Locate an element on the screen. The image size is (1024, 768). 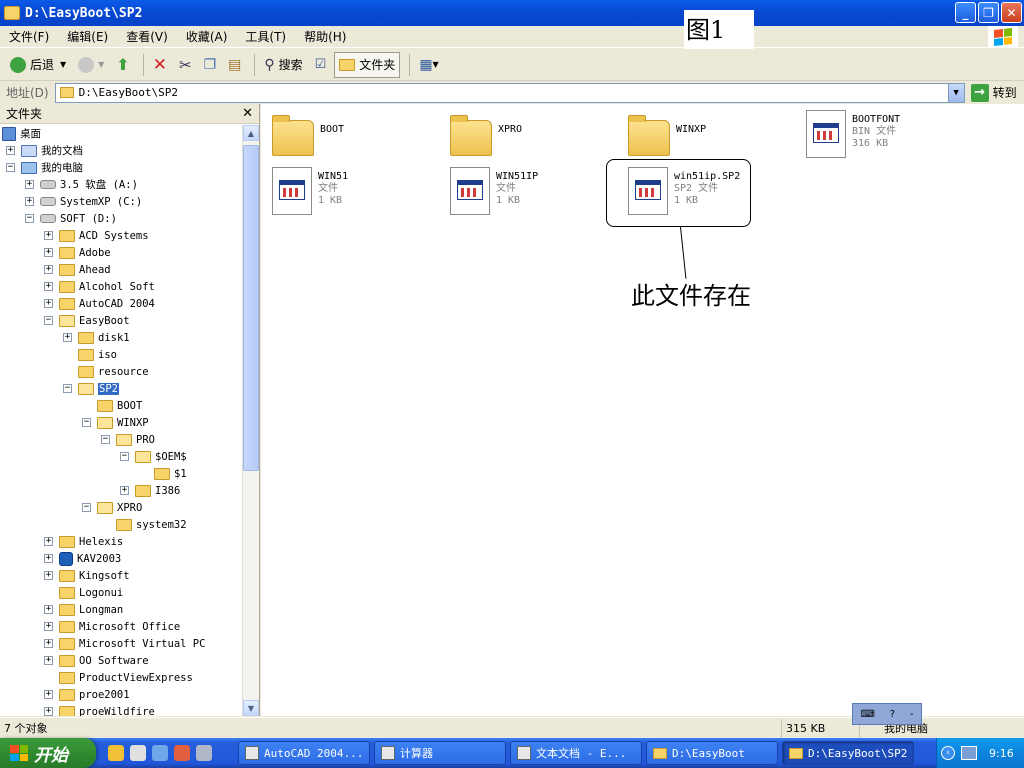
folders-button: 文件夹 is located at coordinates (367, 64).